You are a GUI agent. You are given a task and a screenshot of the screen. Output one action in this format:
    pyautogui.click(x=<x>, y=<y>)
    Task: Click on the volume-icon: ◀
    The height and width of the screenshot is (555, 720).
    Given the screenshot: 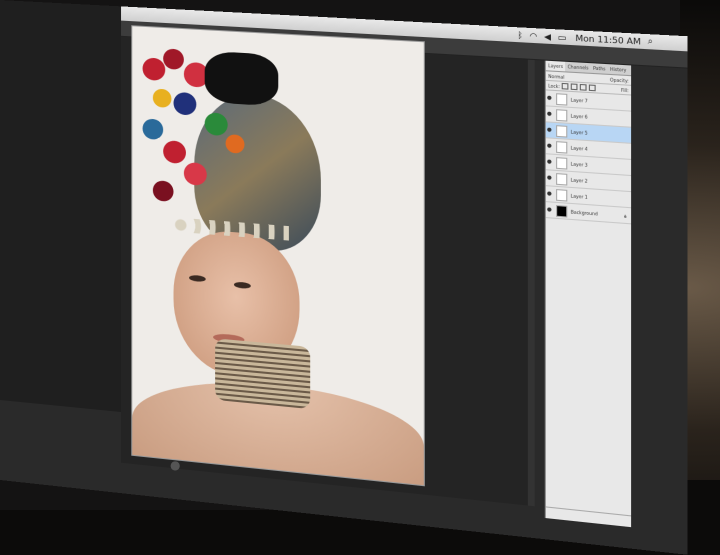 What is the action you would take?
    pyautogui.click(x=547, y=36)
    